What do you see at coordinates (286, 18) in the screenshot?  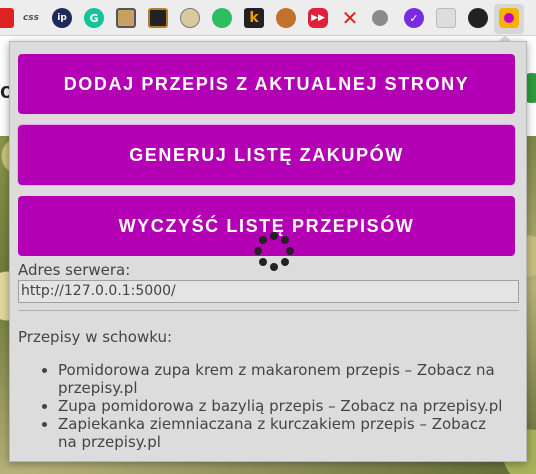 I see `onion-icon` at bounding box center [286, 18].